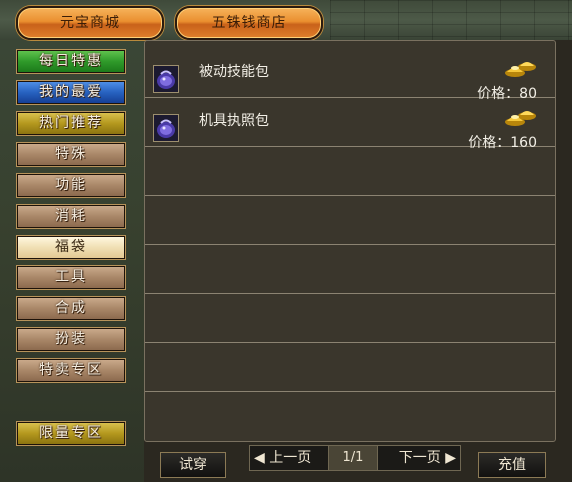  Describe the element at coordinates (71, 339) in the screenshot. I see `nav-costume: 扮装` at that location.